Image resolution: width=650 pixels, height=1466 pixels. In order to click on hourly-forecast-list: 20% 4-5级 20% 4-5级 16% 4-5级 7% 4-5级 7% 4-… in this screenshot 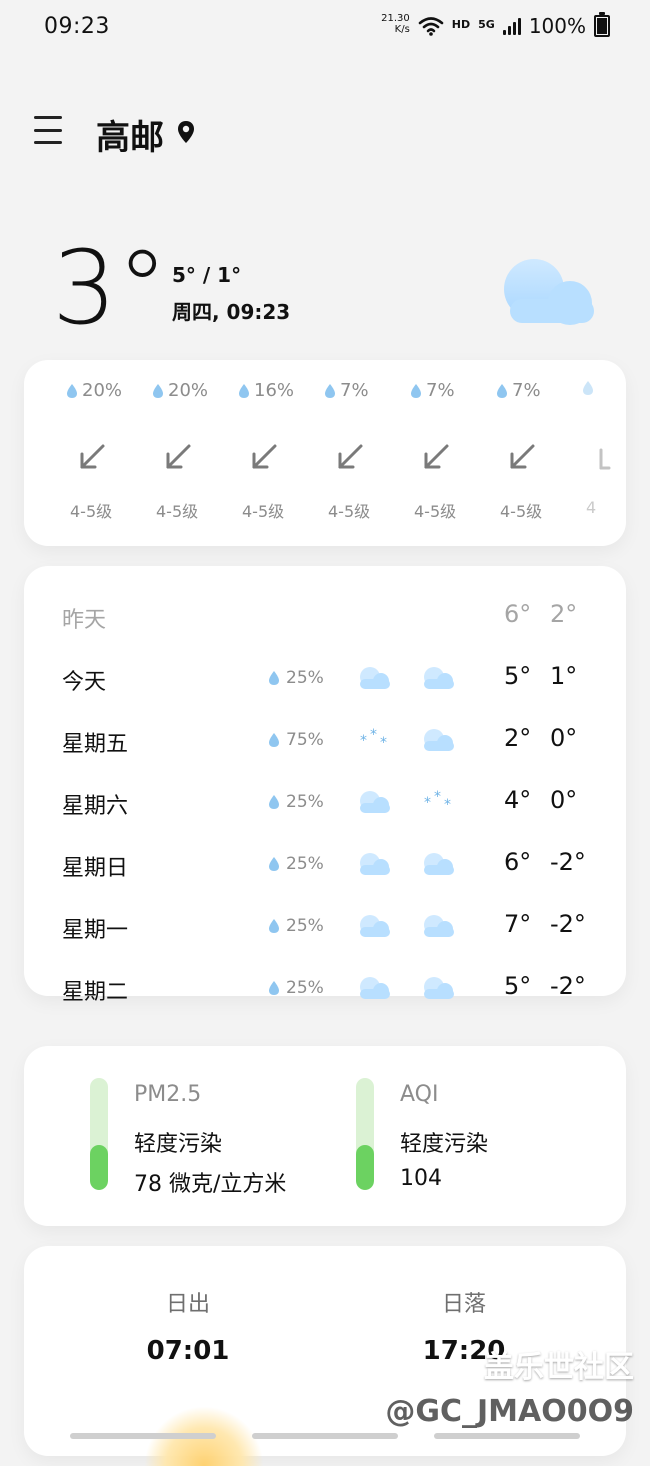, I will do `click(340, 455)`.